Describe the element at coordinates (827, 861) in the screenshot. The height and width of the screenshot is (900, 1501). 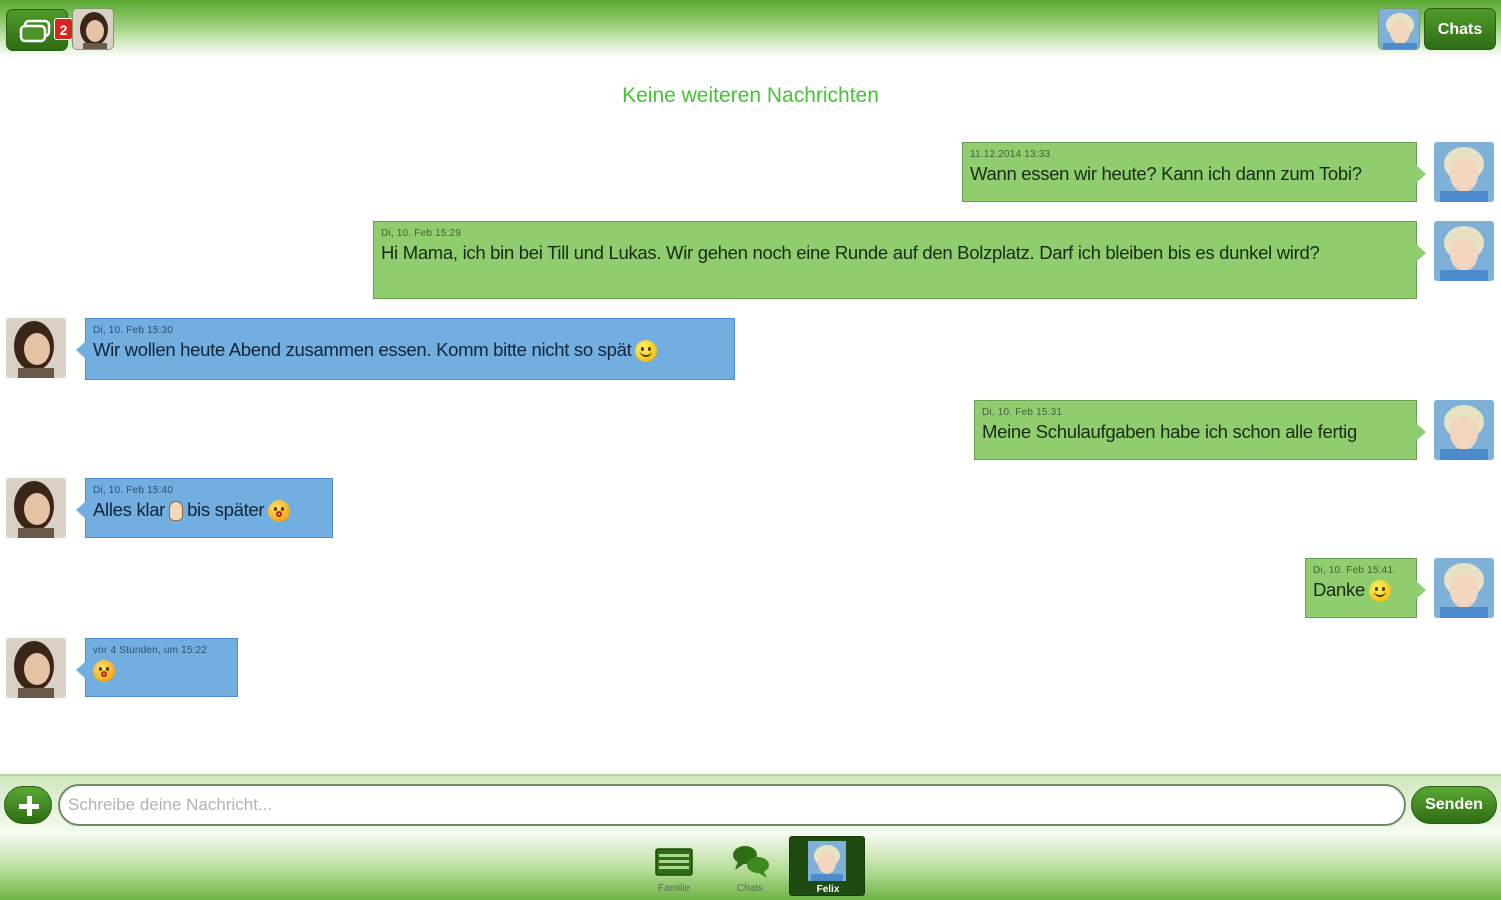
I see `user-avatar-icon` at that location.